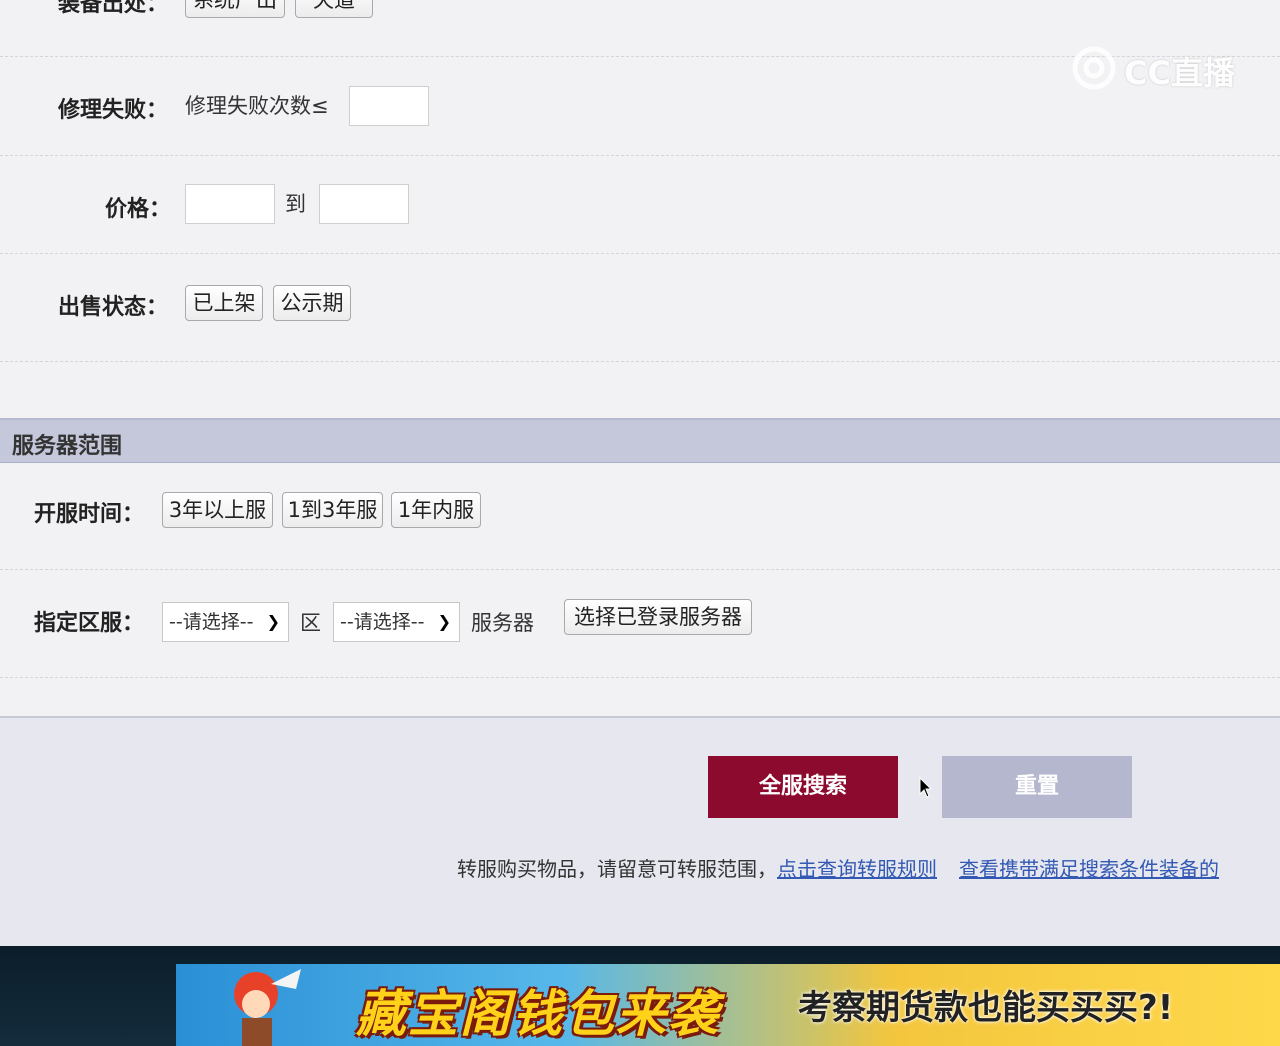  Describe the element at coordinates (334, 9) in the screenshot. I see `option-tiandao: 天道` at that location.